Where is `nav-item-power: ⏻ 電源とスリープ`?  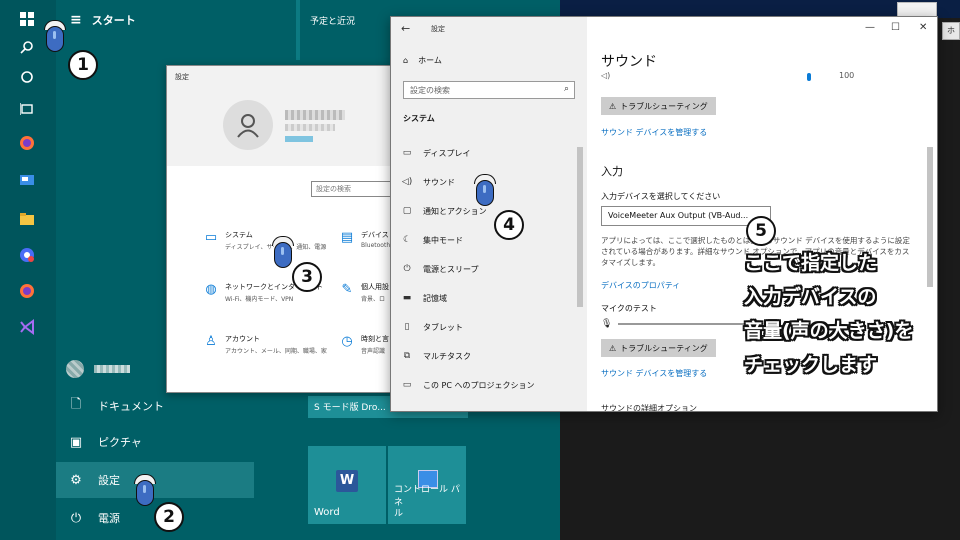
nav-item-power: ⏻ 電源とスリープ is located at coordinates (491, 269).